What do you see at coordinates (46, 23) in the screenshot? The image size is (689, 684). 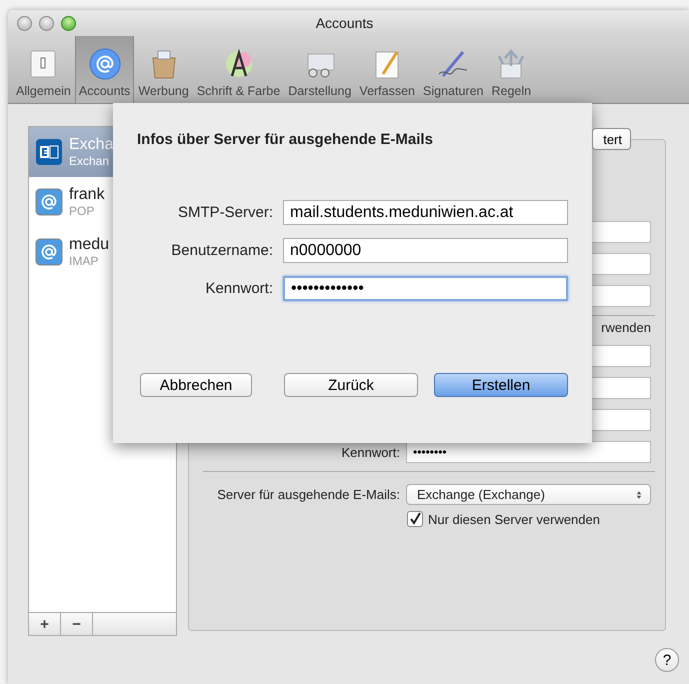 I see `minimize-button` at bounding box center [46, 23].